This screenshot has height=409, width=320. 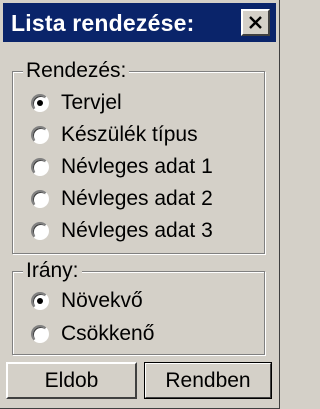 I want to click on radio-tervjel: Tervjel, so click(x=67, y=103).